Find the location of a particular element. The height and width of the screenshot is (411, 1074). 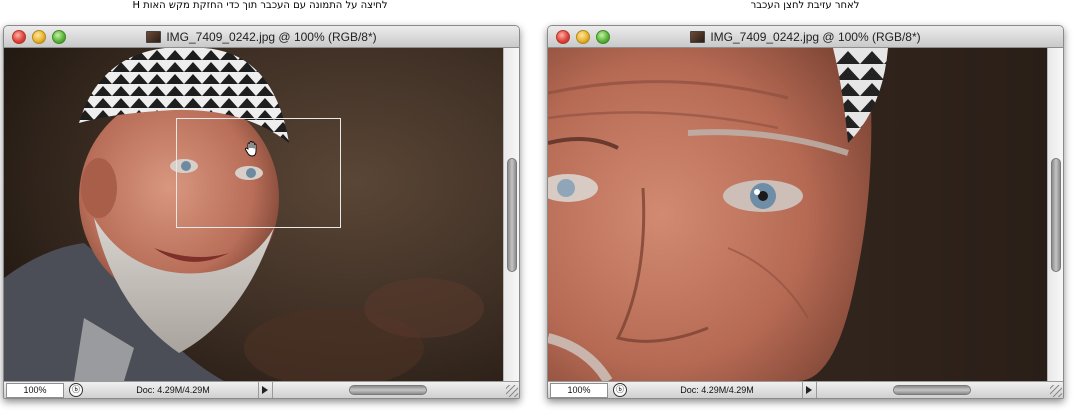

caption-right: לאחר עזיבת לחצן העכבר is located at coordinates (805, 5).